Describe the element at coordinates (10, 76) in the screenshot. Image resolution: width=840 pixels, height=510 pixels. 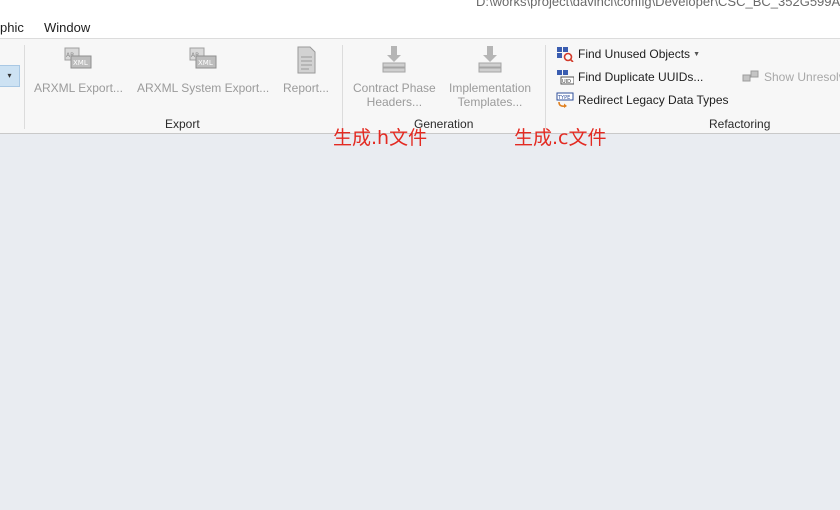
I see `dropdown-arrow-stub: ▾` at that location.